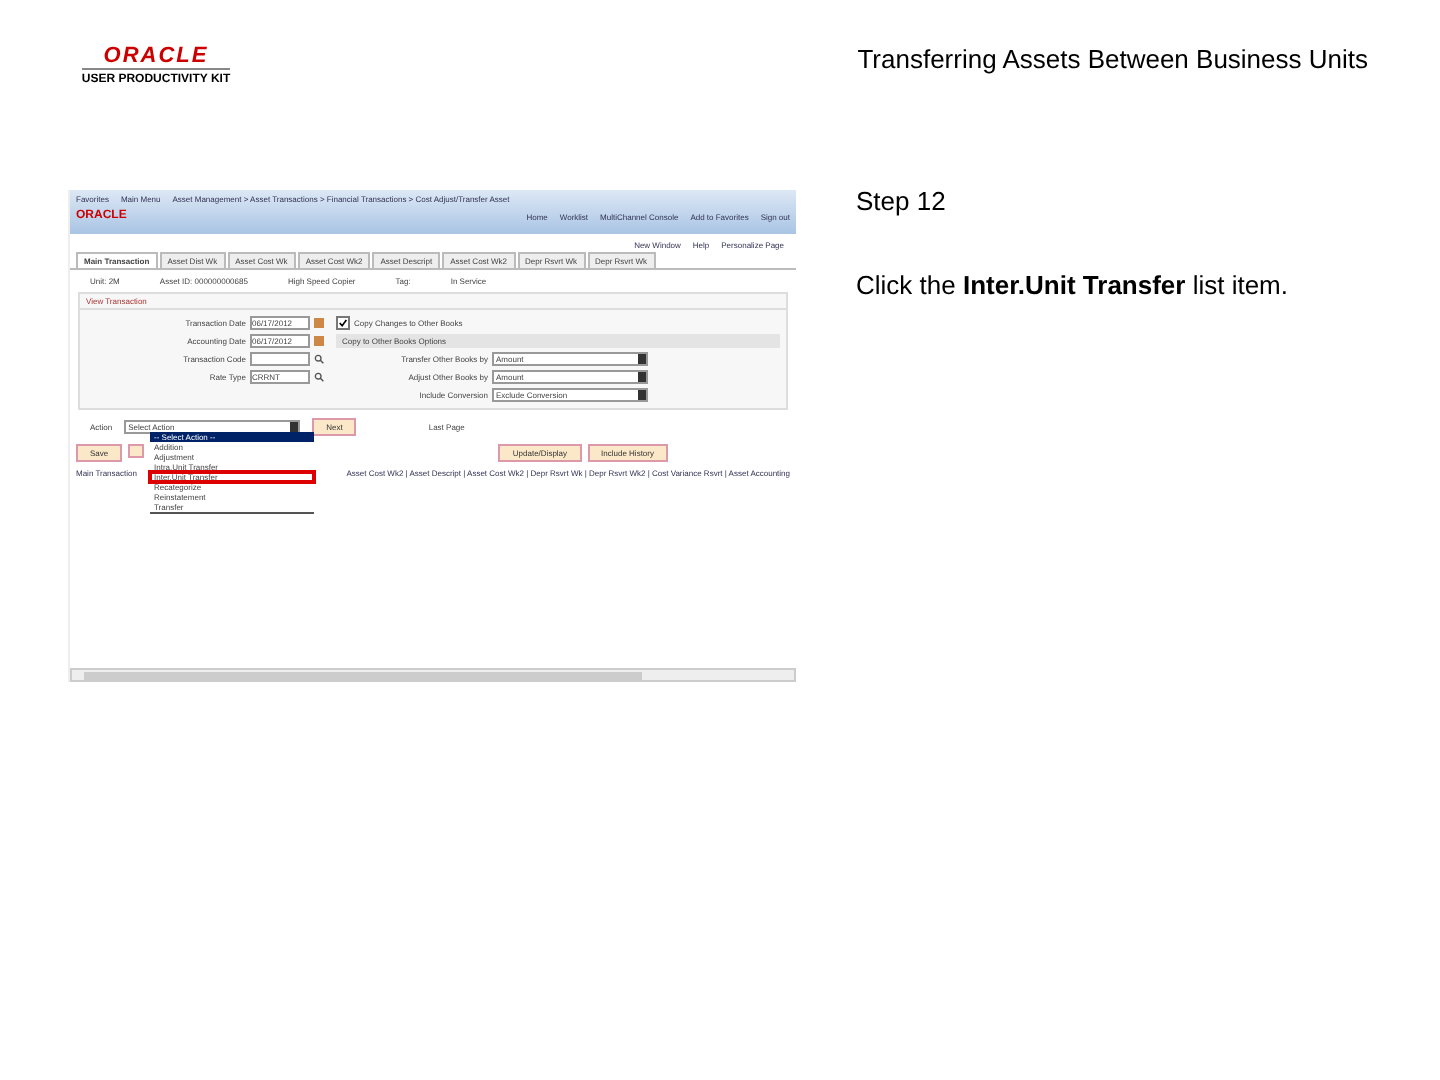  Describe the element at coordinates (1112, 59) in the screenshot. I see `page-title: Transferring Assets Between Business Units` at that location.